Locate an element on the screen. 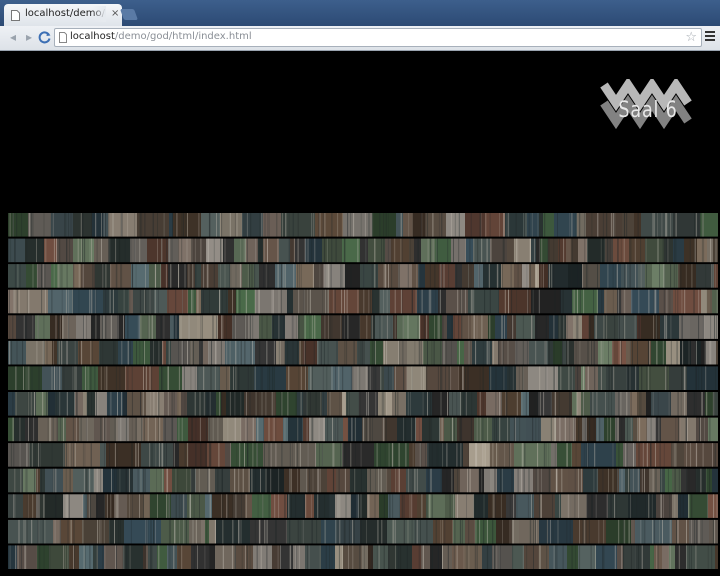  close-icon: × is located at coordinates (115, 14).